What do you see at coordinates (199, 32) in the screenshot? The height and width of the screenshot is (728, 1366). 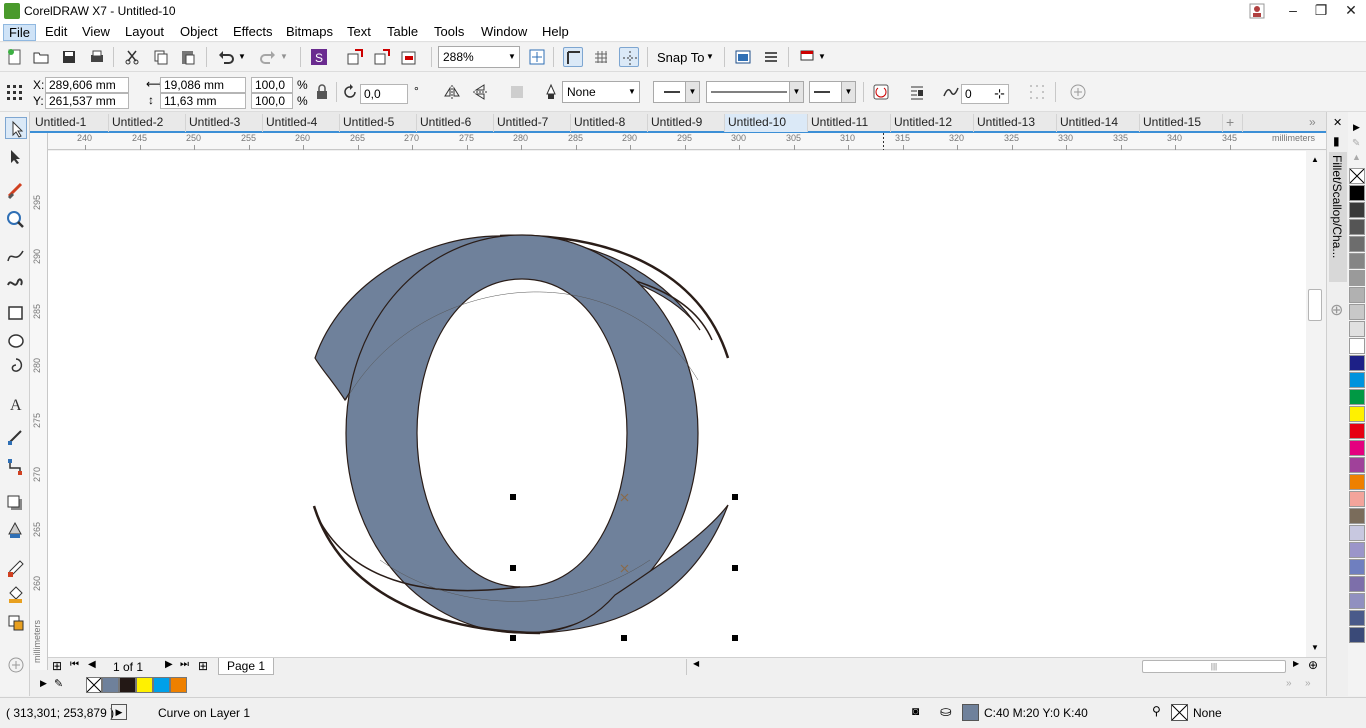 I see `menu-object: Object` at bounding box center [199, 32].